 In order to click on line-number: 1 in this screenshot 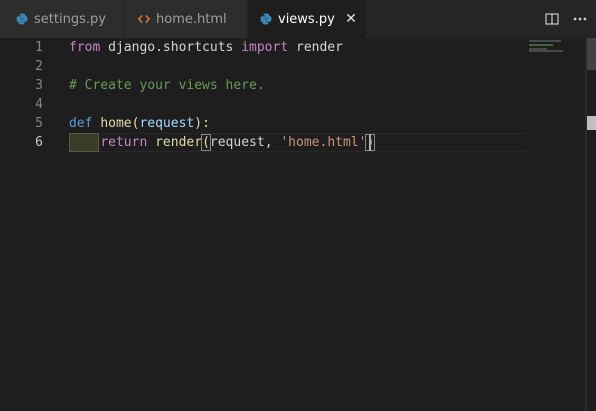, I will do `click(39, 47)`.